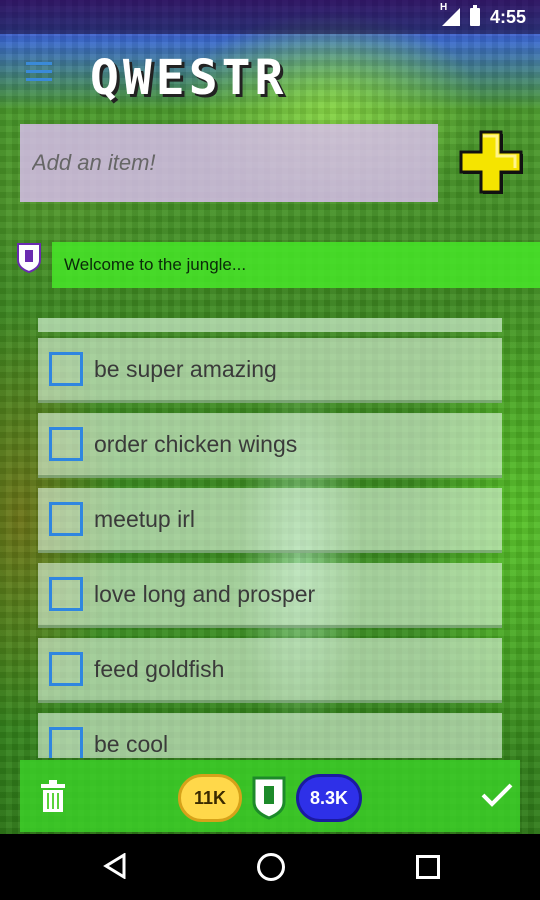  I want to click on home-icon, so click(271, 867).